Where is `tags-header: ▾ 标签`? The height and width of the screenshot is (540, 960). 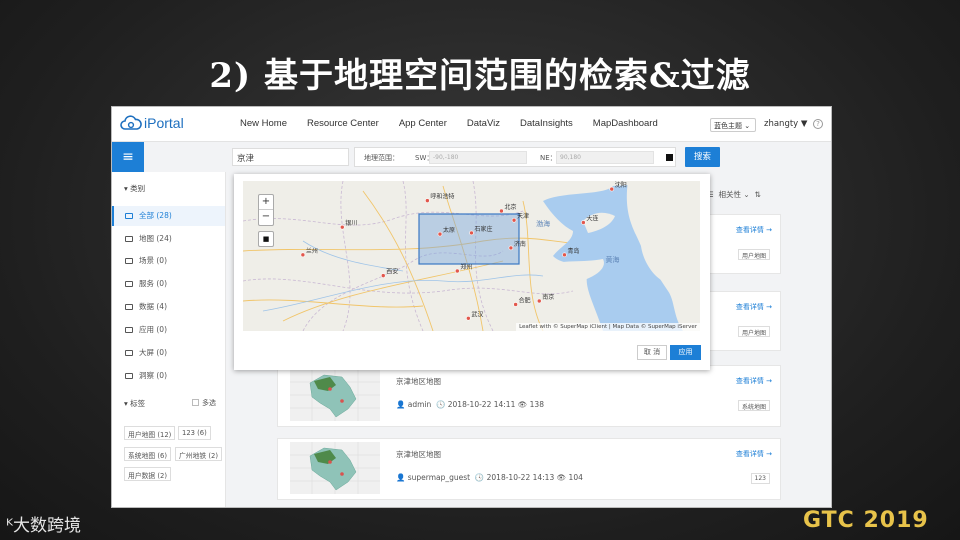 tags-header: ▾ 标签 is located at coordinates (134, 403).